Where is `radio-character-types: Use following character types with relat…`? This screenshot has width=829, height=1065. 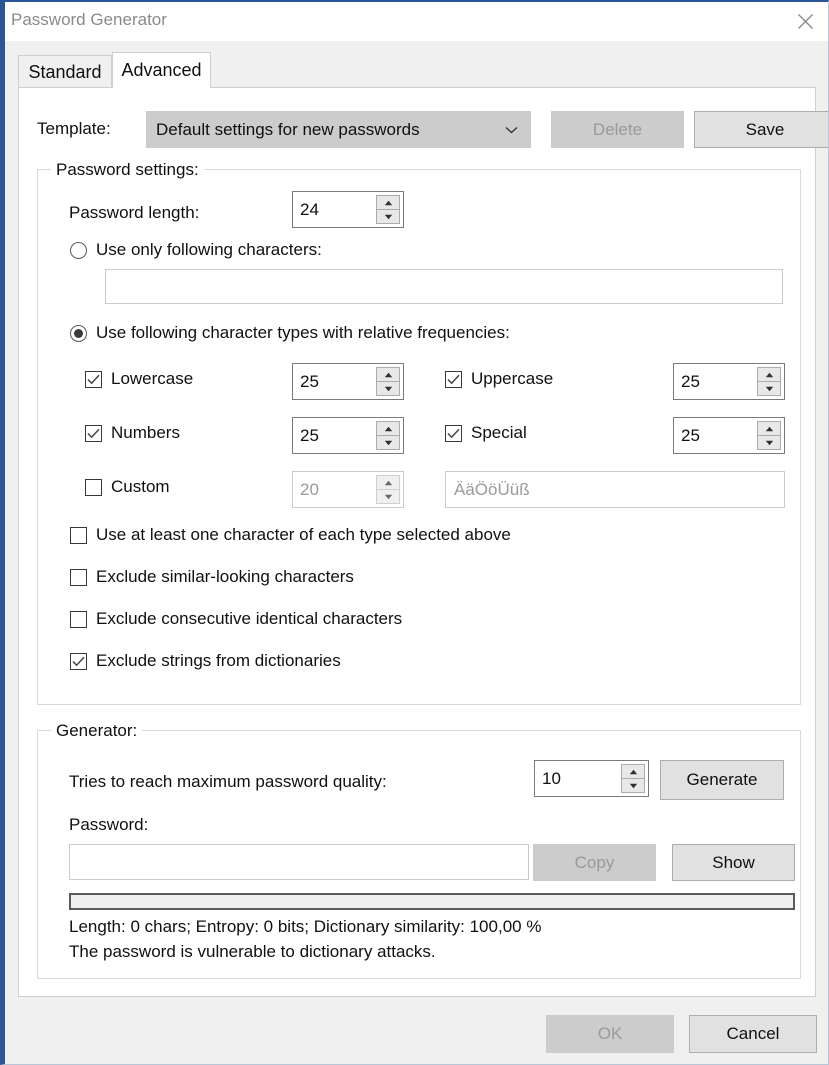
radio-character-types: Use following character types with relat… is located at coordinates (290, 333).